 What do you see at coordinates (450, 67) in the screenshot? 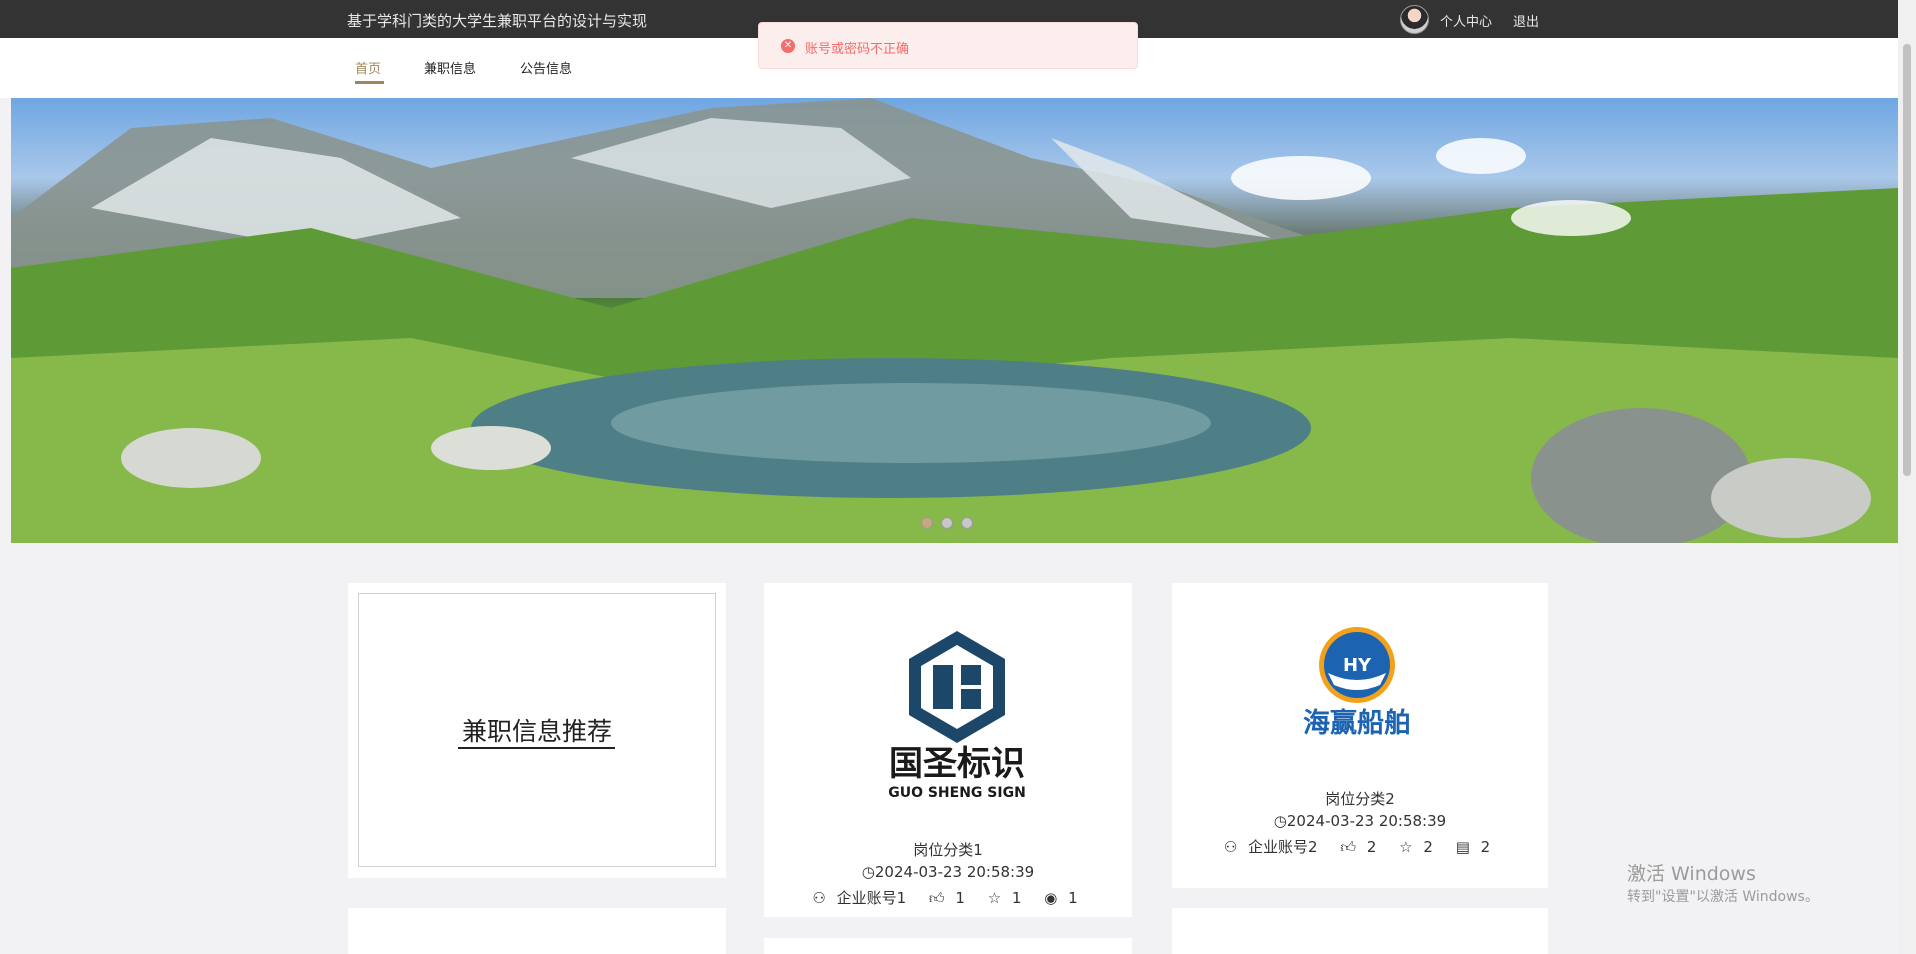
I see `nav-jobs: 兼职信息` at bounding box center [450, 67].